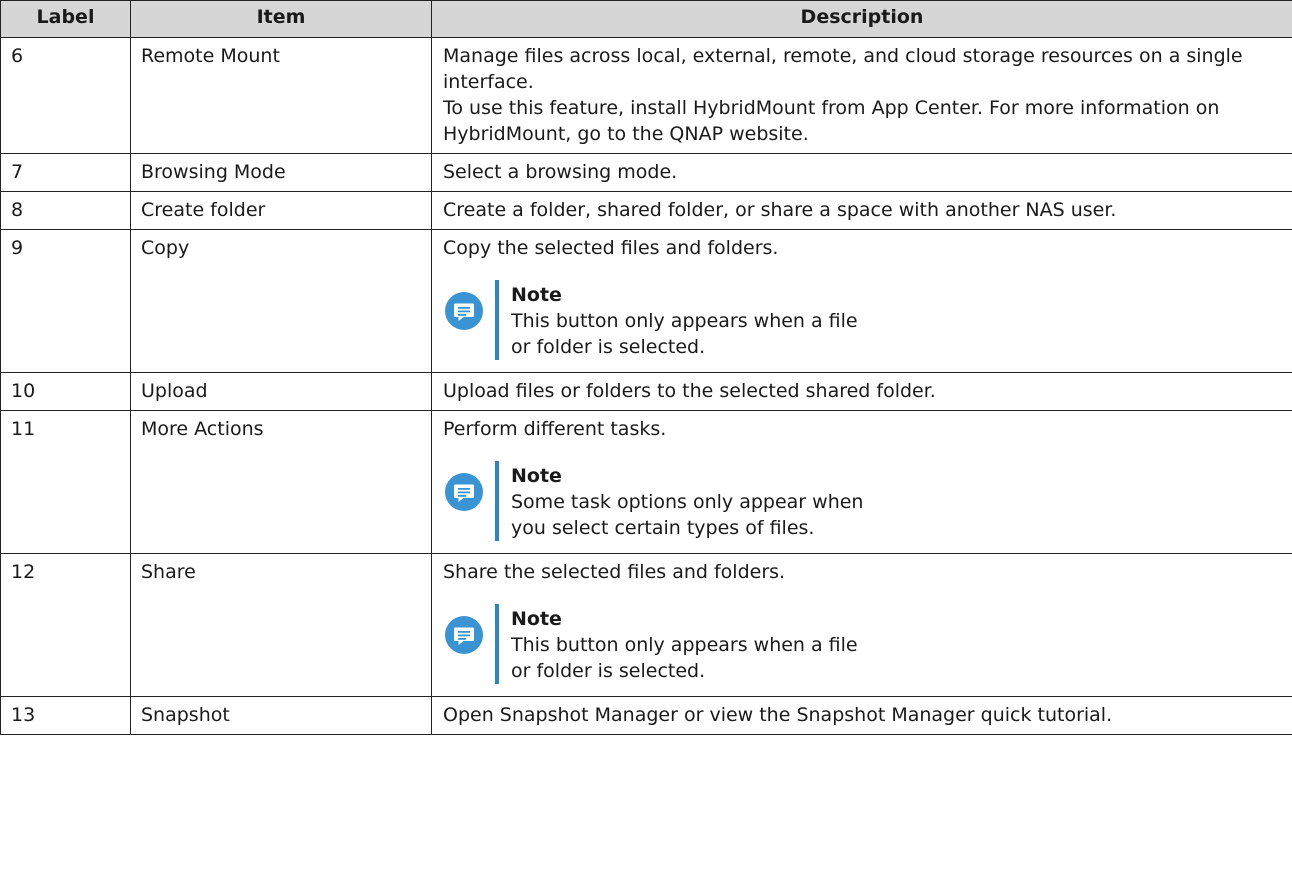 Image resolution: width=1292 pixels, height=885 pixels. I want to click on row-item: Snapshot, so click(281, 715).